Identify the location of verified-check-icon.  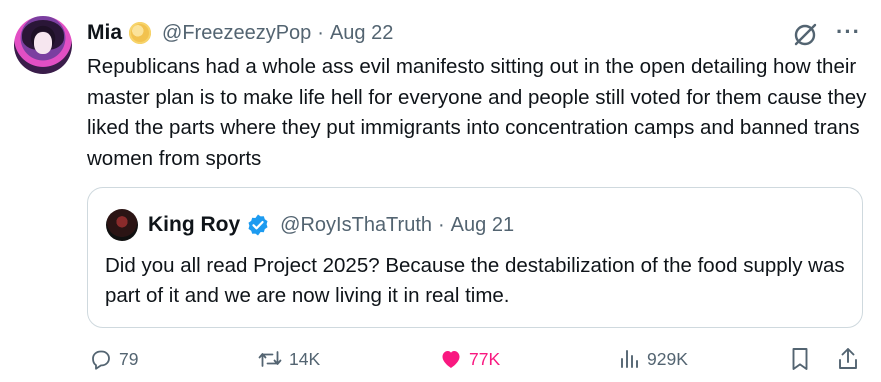
(258, 225).